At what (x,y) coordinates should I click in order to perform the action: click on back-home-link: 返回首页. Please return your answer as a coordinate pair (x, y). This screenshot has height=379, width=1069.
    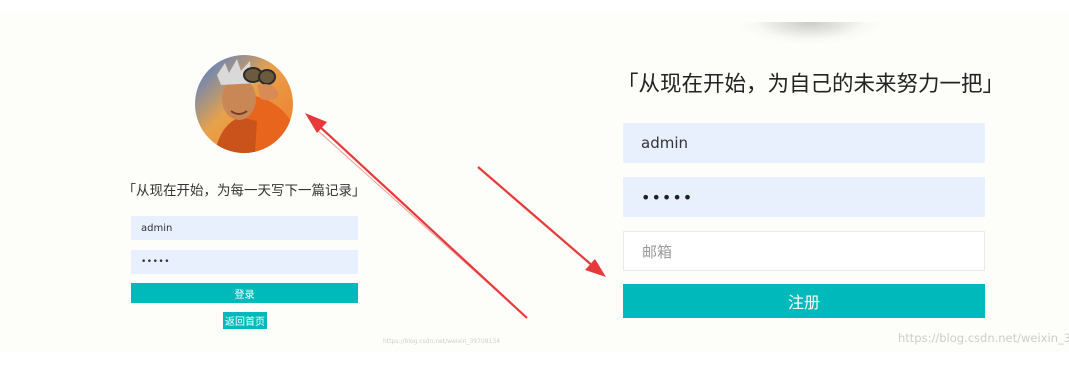
    Looking at the image, I should click on (245, 320).